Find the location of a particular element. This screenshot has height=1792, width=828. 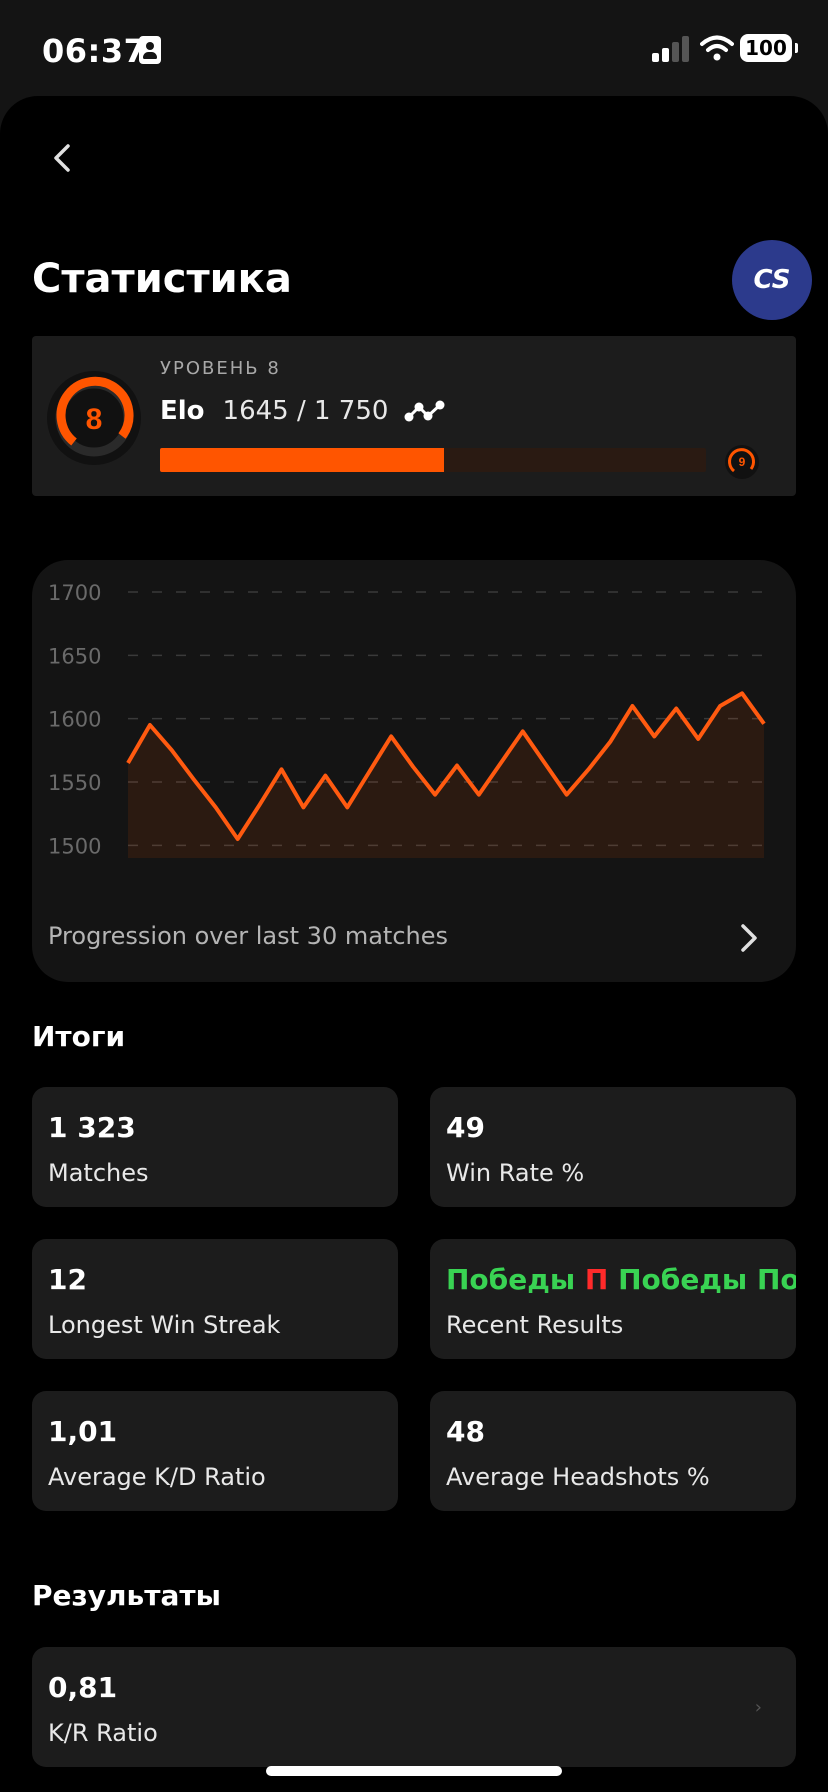

stat-value: 0,81 is located at coordinates (83, 1687).